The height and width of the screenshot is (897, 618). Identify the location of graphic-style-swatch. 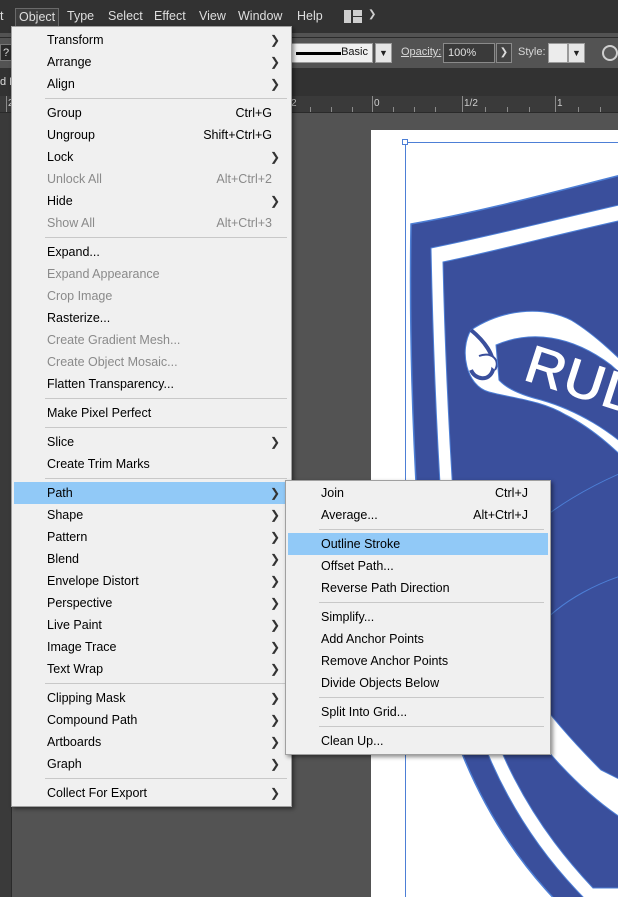
(558, 53).